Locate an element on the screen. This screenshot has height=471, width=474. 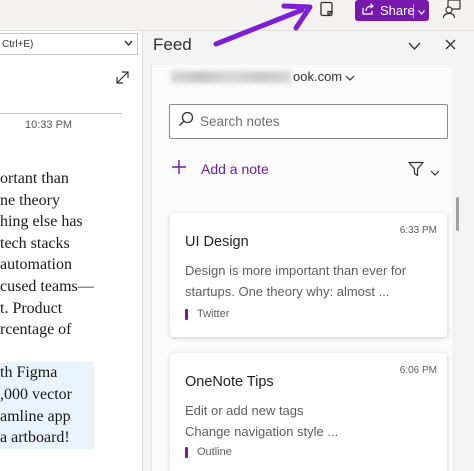
profile-feedback-button is located at coordinates (452, 11).